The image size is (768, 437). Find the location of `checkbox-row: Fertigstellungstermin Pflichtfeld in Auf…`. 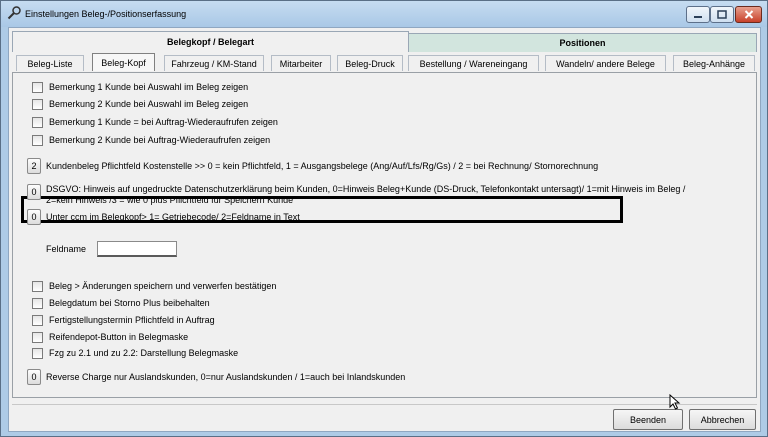

checkbox-row: Fertigstellungstermin Pflichtfeld in Auf… is located at coordinates (123, 320).